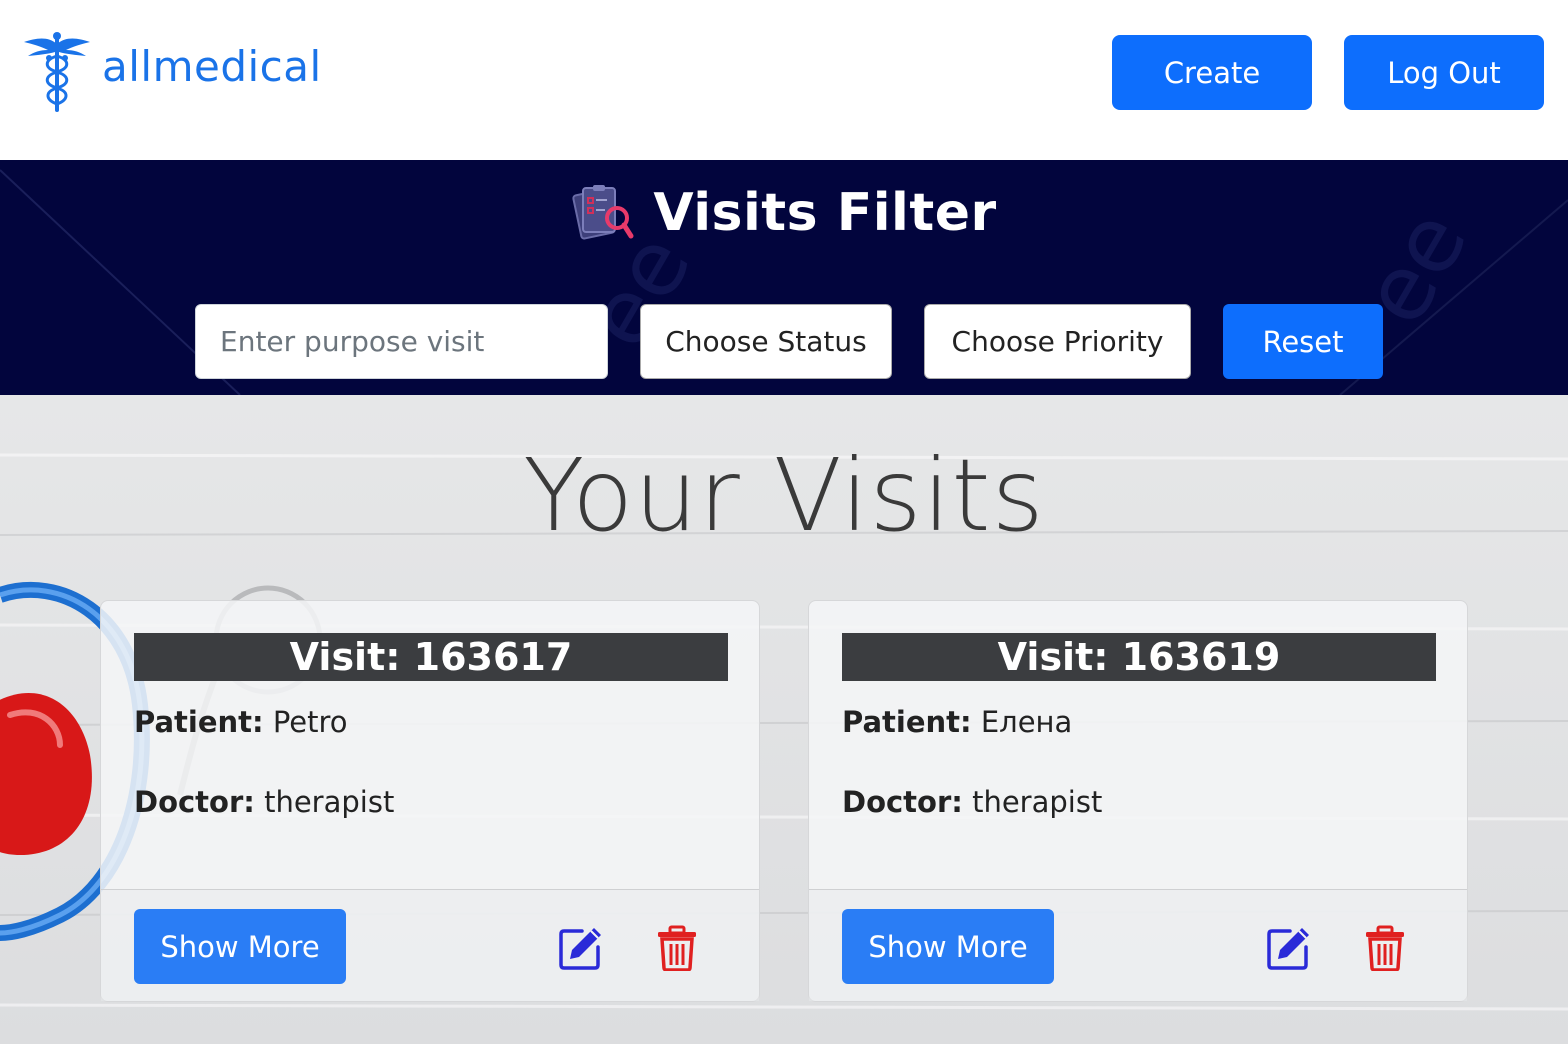 The width and height of the screenshot is (1568, 1044). I want to click on filter-heading: Visits Filter, so click(784, 213).